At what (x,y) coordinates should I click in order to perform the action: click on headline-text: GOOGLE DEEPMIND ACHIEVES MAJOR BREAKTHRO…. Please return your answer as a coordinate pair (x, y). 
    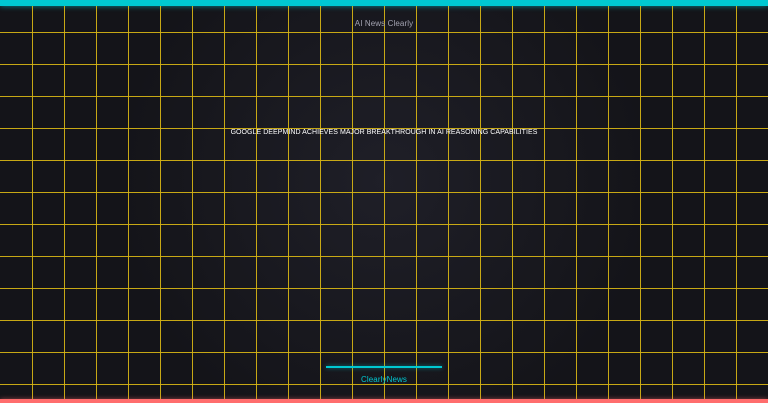
    Looking at the image, I should click on (384, 132).